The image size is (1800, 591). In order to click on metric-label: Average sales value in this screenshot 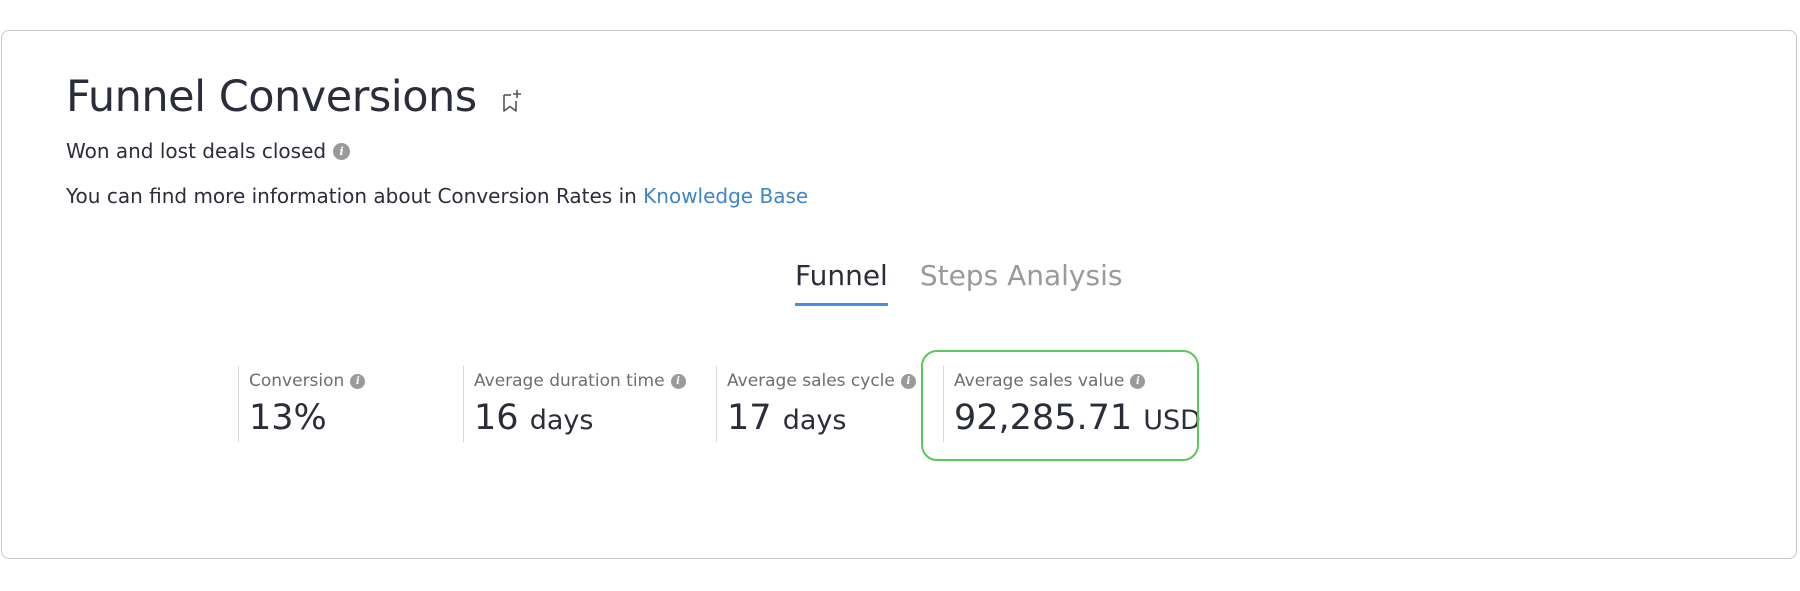, I will do `click(1039, 381)`.